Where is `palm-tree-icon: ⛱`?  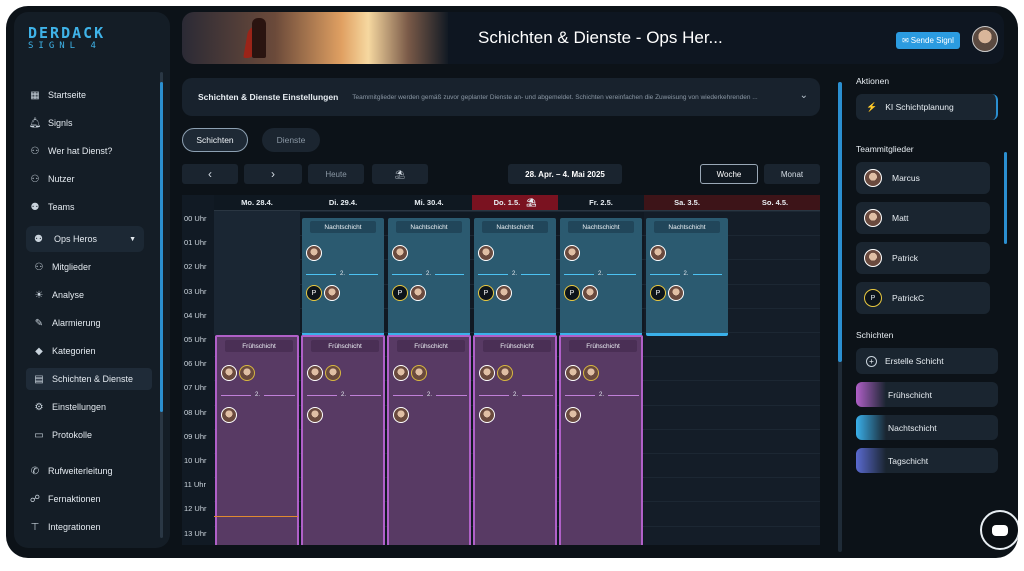 palm-tree-icon: ⛱ is located at coordinates (400, 174).